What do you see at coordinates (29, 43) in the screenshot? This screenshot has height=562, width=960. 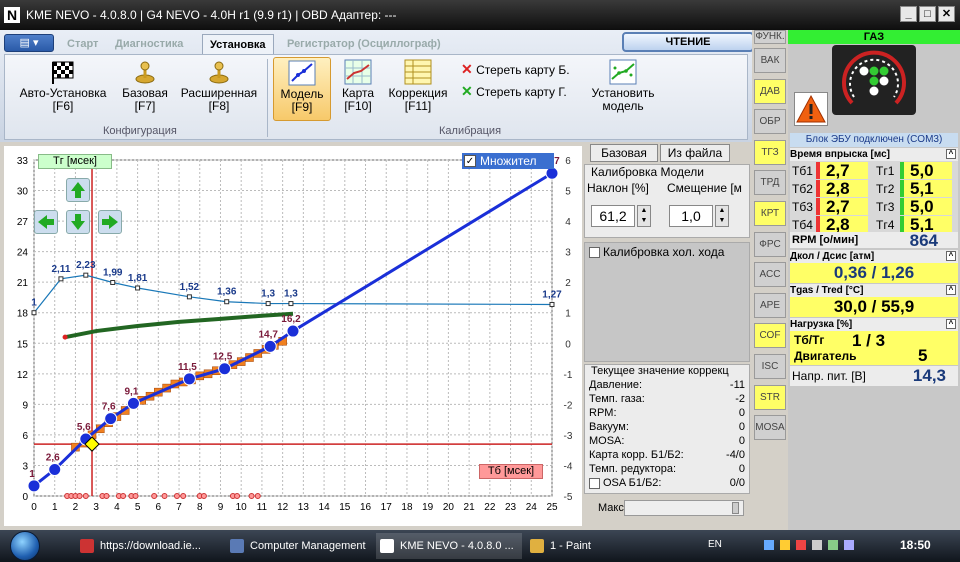 I see `app-menu-button: ▤ ▾` at bounding box center [29, 43].